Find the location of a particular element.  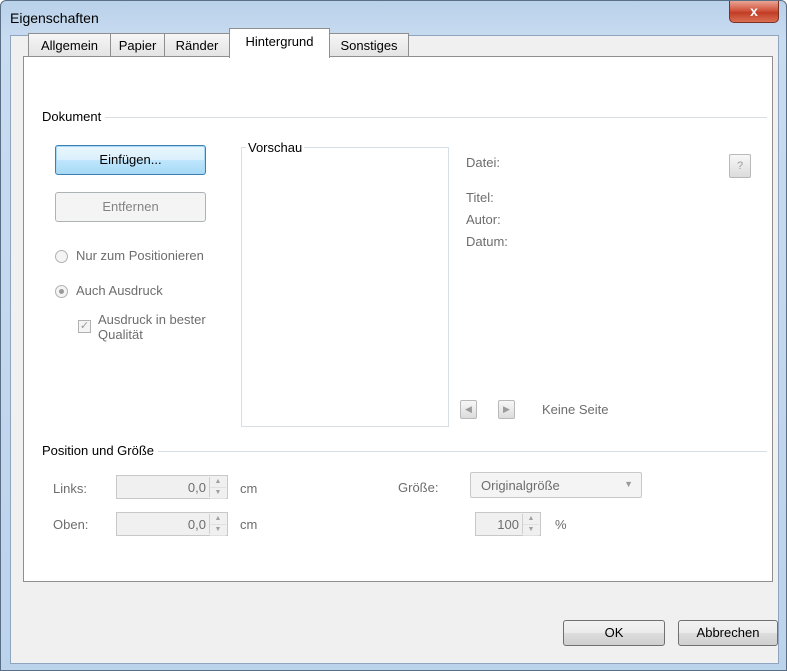

tab-papier: Papier is located at coordinates (137, 45).